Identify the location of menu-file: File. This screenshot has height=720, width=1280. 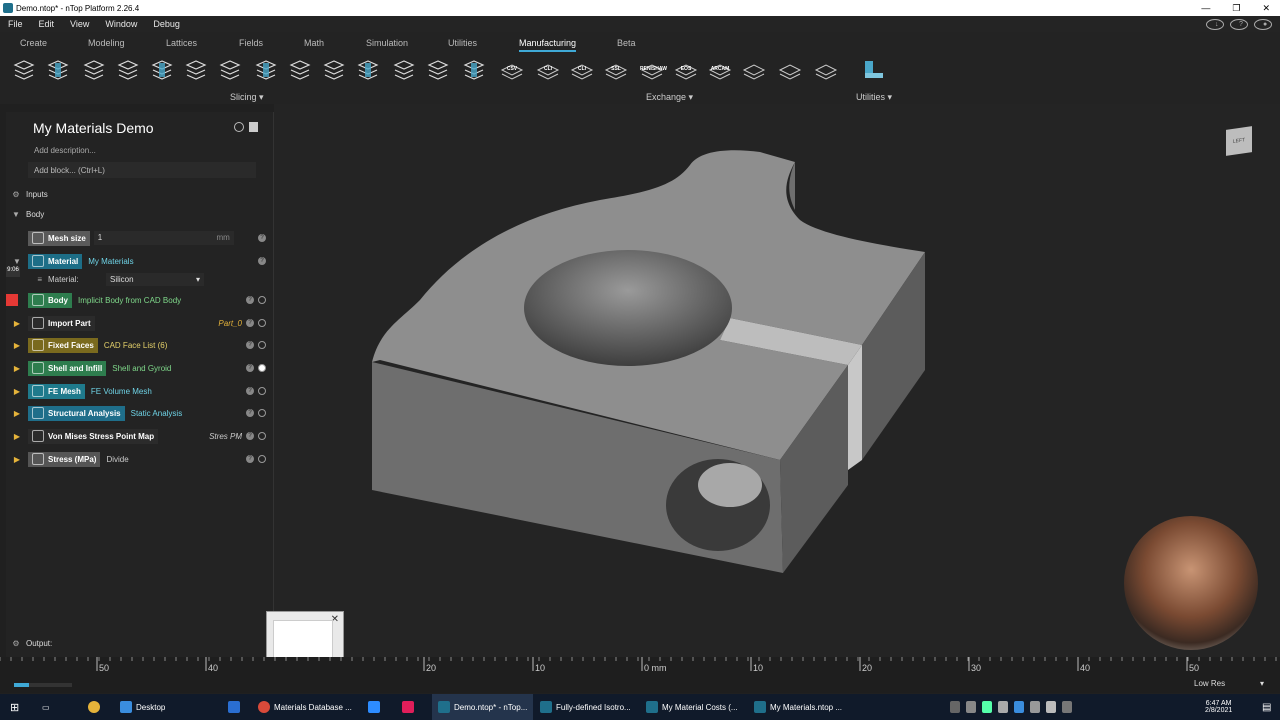
(15, 24).